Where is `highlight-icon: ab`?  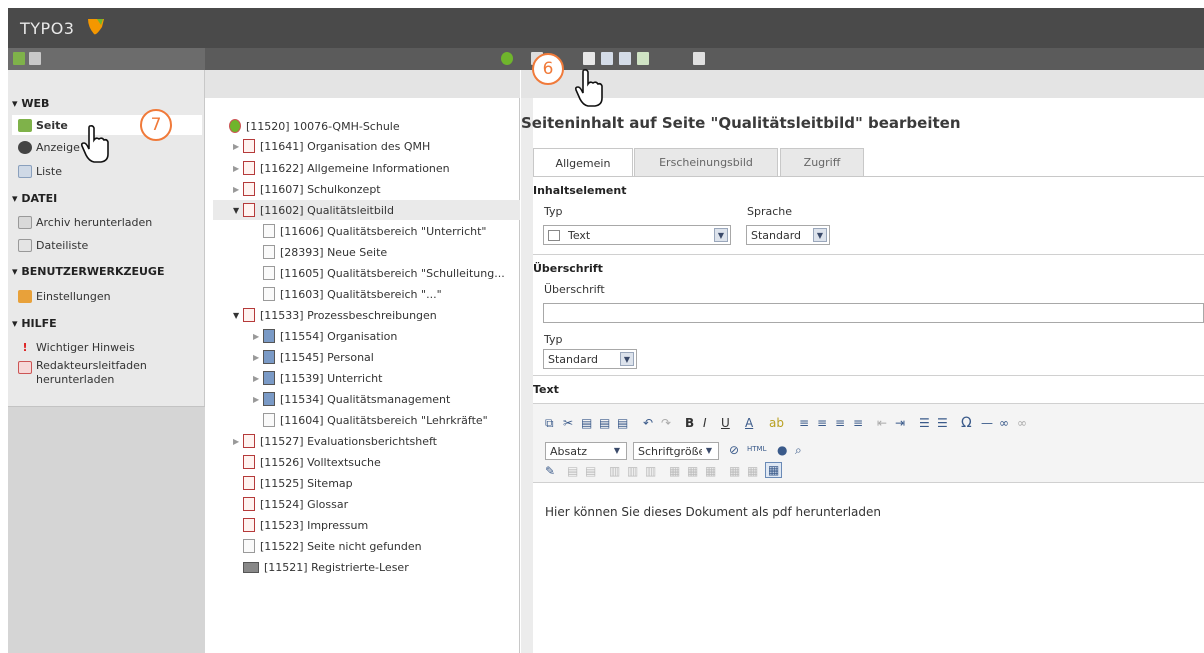
highlight-icon: ab is located at coordinates (776, 423).